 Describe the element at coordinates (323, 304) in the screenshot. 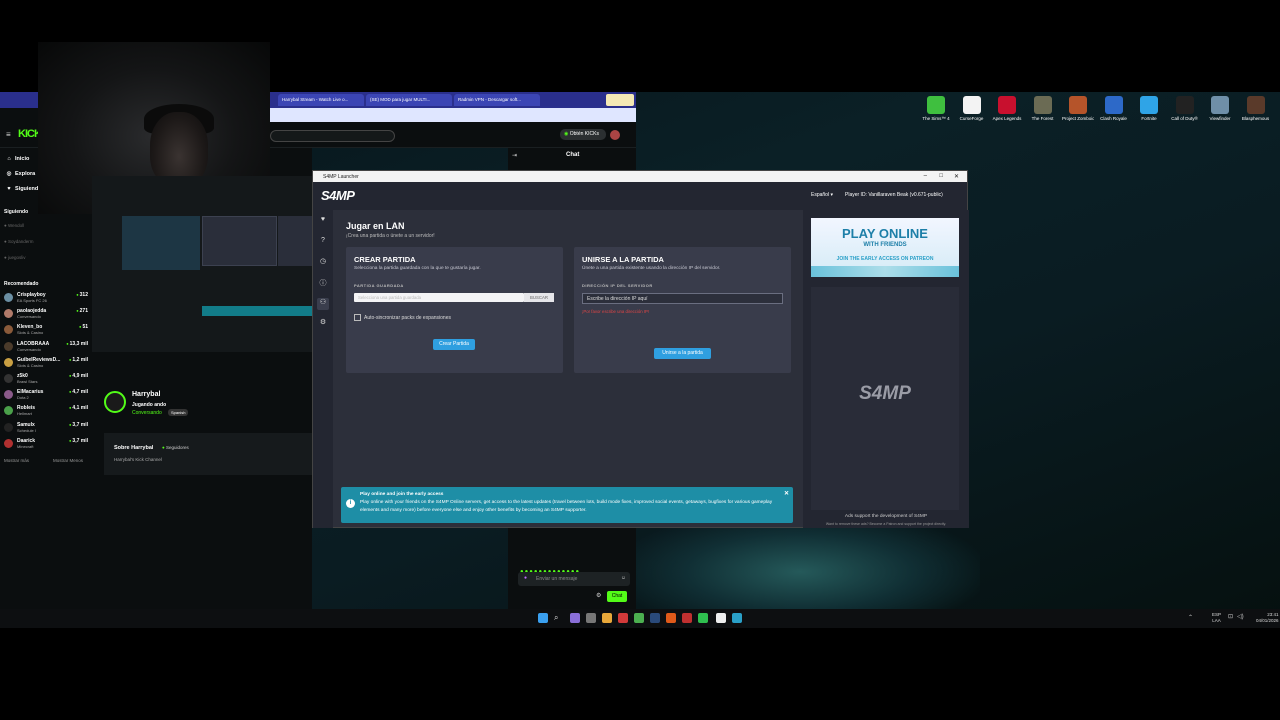

I see `lan-users-icon: ⚇` at that location.